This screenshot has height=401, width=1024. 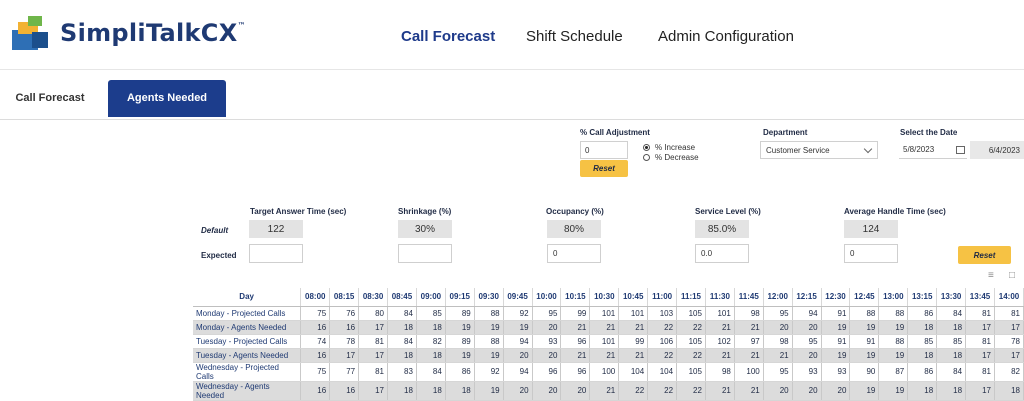 What do you see at coordinates (991, 275) in the screenshot?
I see `filter-icon: ≡` at bounding box center [991, 275].